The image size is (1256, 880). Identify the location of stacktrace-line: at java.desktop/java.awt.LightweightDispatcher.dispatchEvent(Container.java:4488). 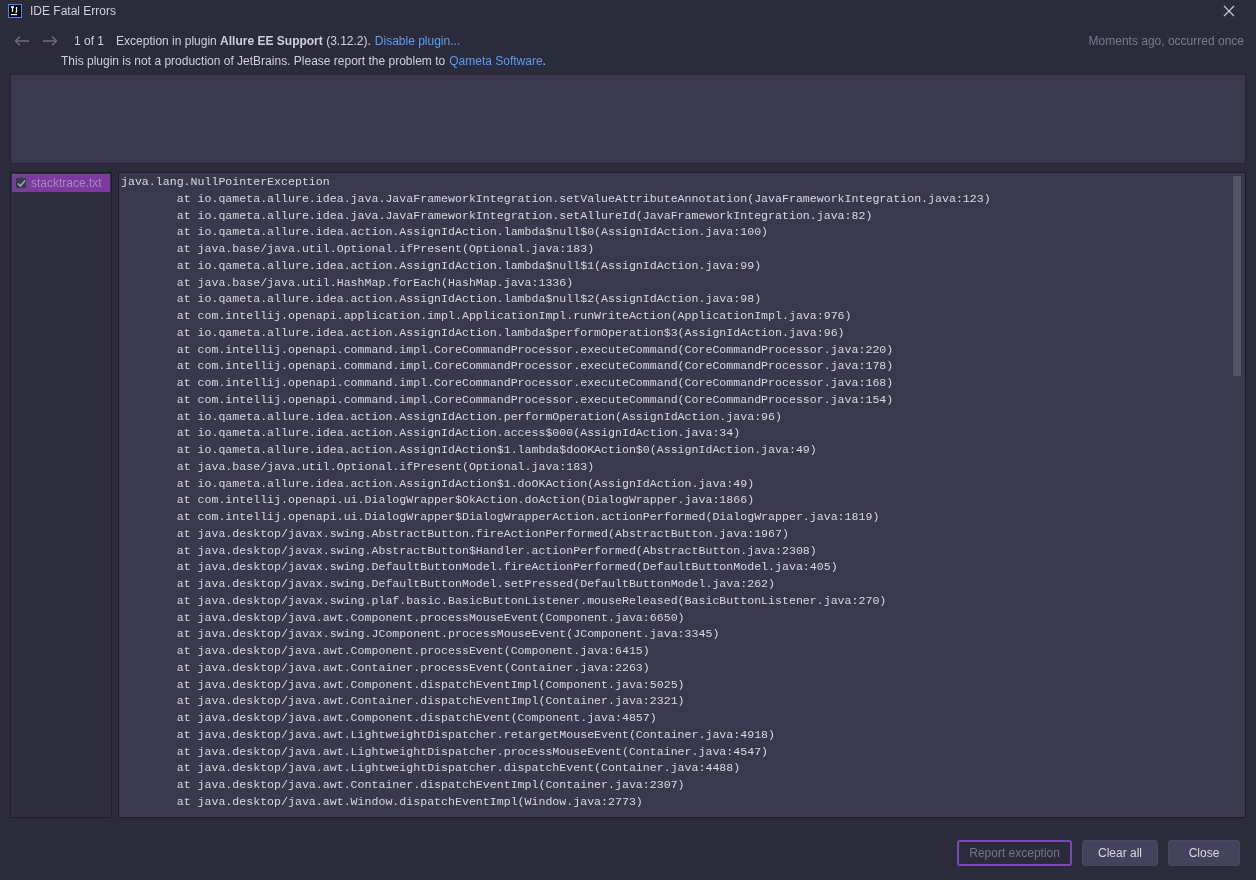
(458, 768).